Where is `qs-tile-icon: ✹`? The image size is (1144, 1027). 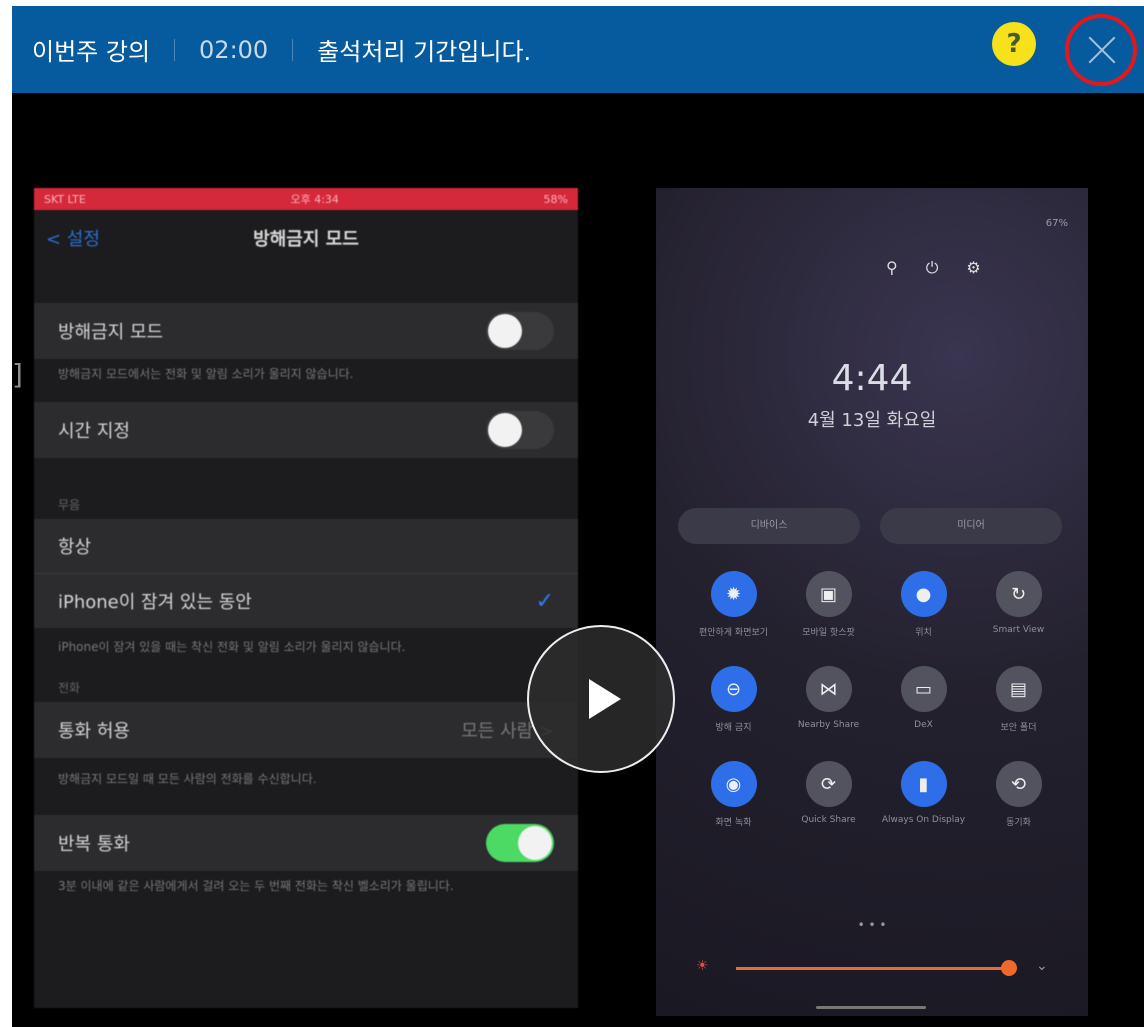 qs-tile-icon: ✹ is located at coordinates (733, 594).